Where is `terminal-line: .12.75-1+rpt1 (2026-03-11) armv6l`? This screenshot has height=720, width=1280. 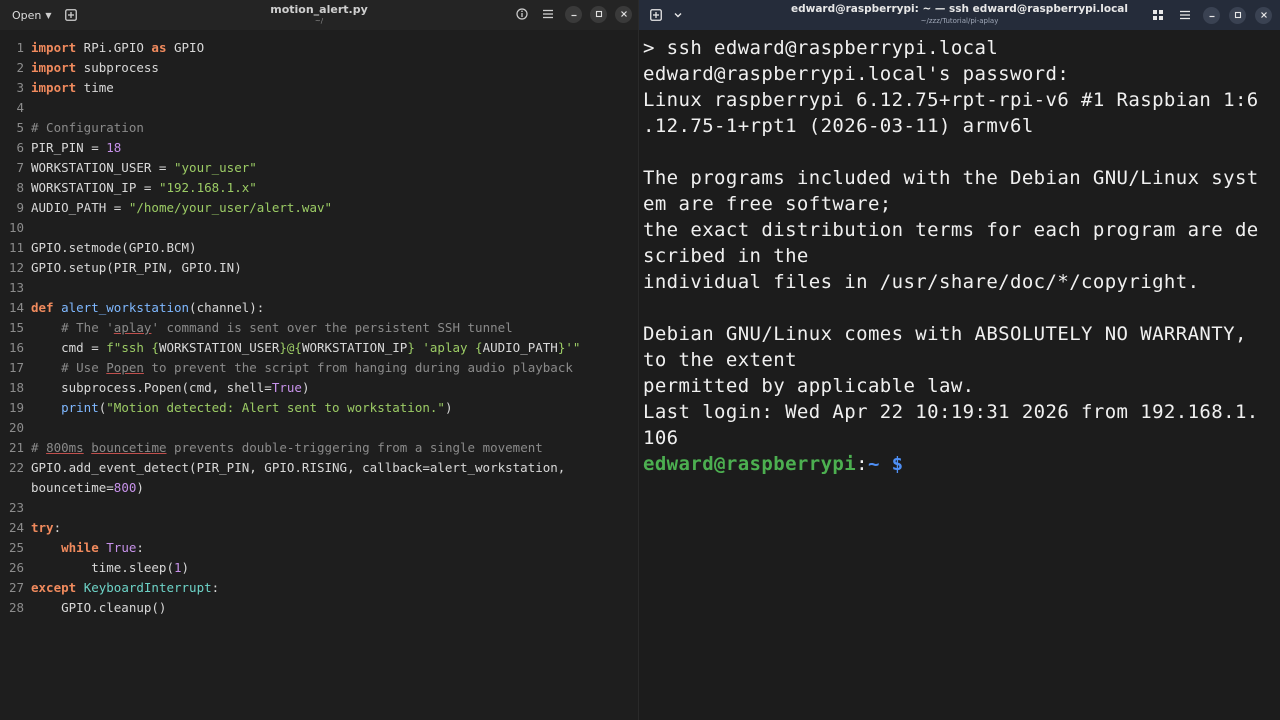 terminal-line: .12.75-1+rpt1 (2026-03-11) armv6l is located at coordinates (838, 126).